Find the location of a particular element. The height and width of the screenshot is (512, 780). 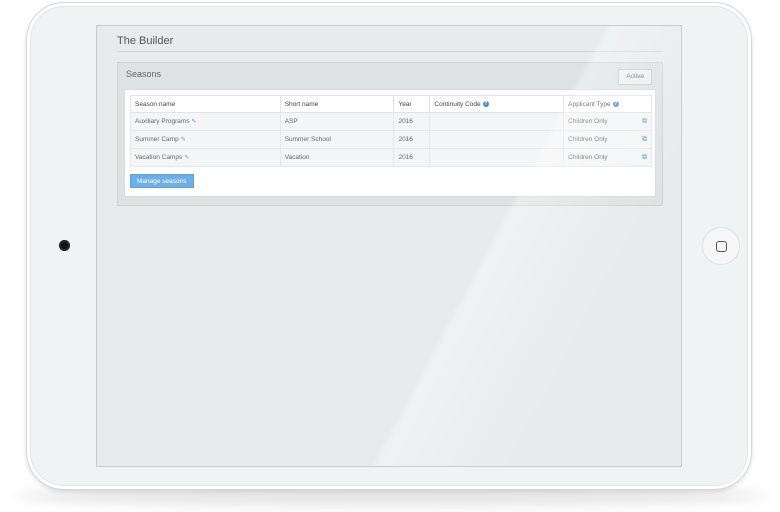

panel-title: Seasons is located at coordinates (144, 74).